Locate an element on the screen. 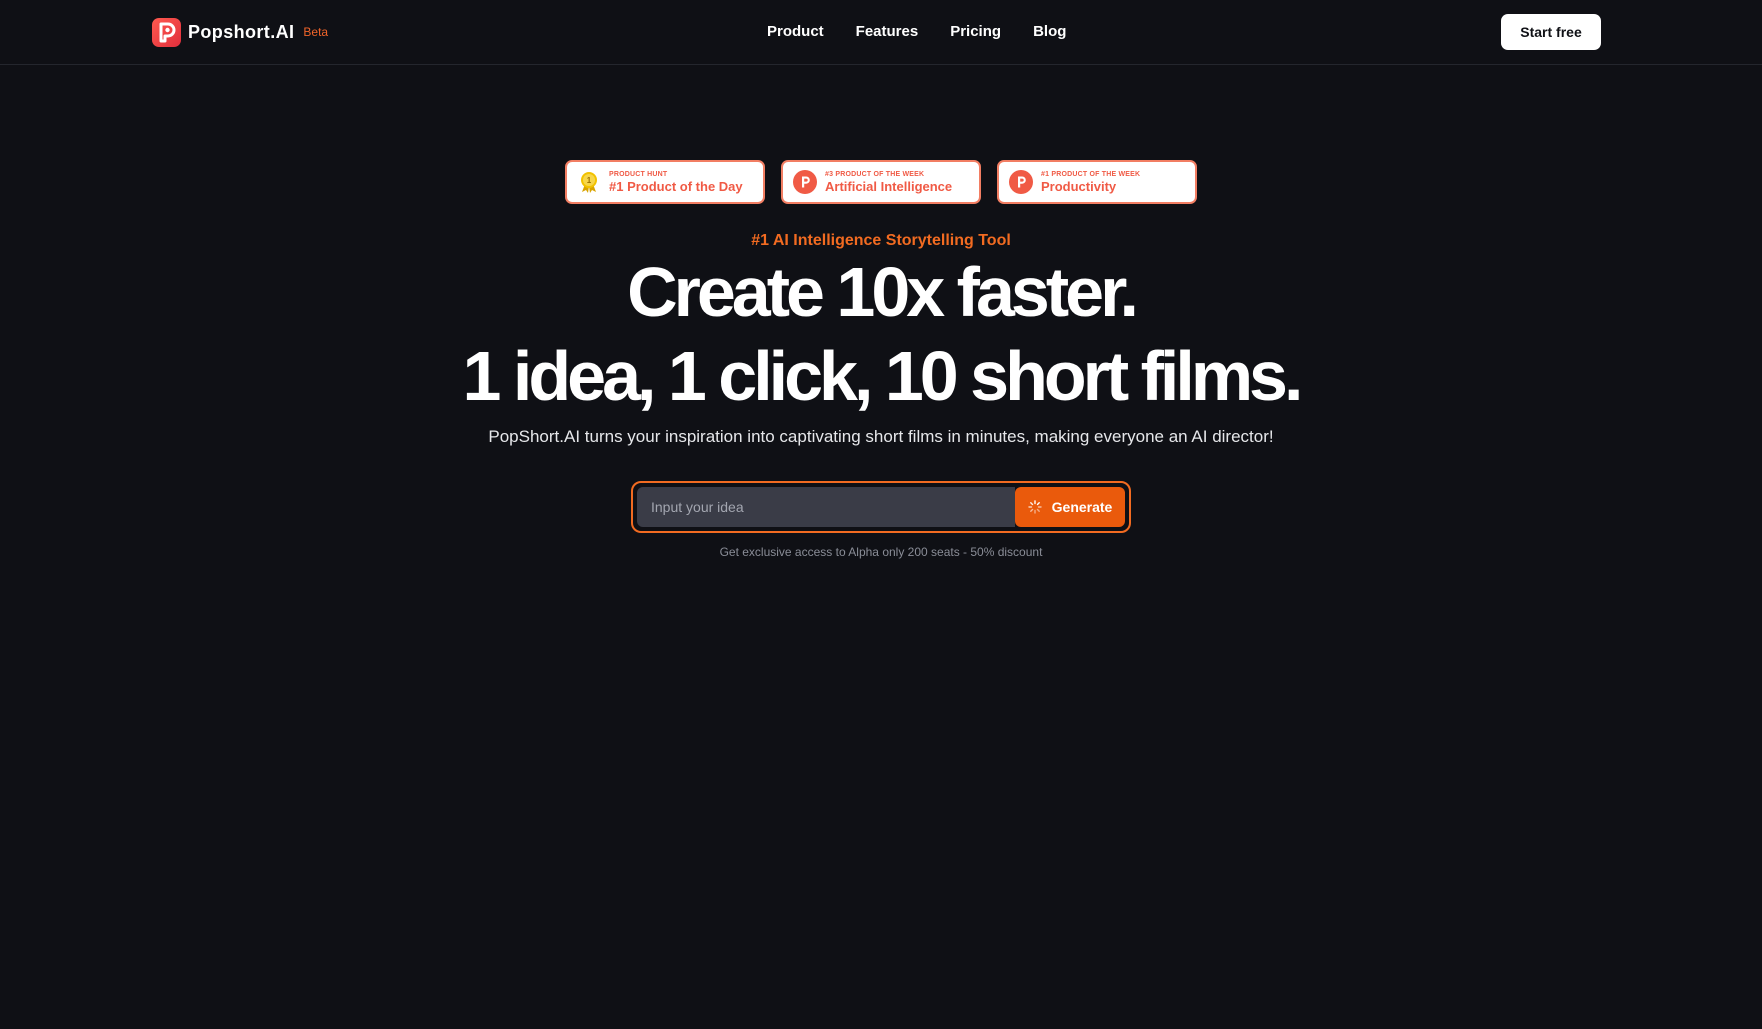  badge-title: Productivity is located at coordinates (1079, 186).